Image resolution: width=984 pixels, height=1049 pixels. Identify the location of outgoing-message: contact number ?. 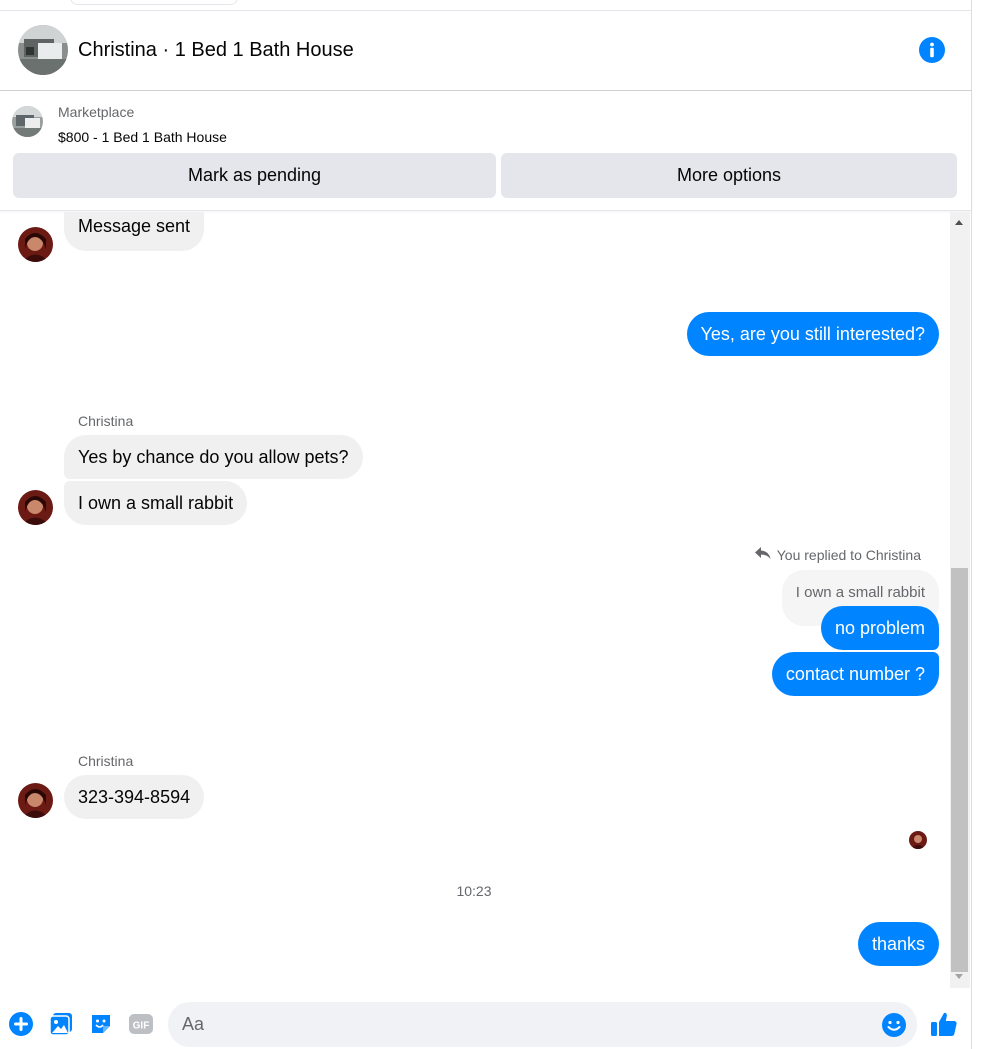
(855, 674).